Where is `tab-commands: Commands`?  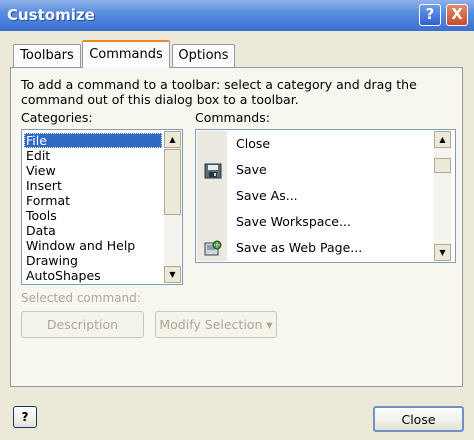
tab-commands: Commands is located at coordinates (126, 54).